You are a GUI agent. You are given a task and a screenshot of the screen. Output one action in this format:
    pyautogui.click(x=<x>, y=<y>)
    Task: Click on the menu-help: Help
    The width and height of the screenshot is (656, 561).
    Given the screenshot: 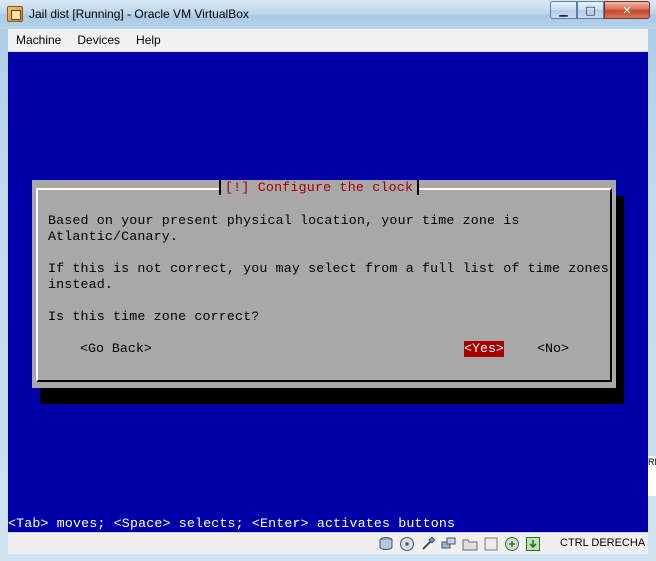 What is the action you would take?
    pyautogui.click(x=148, y=40)
    